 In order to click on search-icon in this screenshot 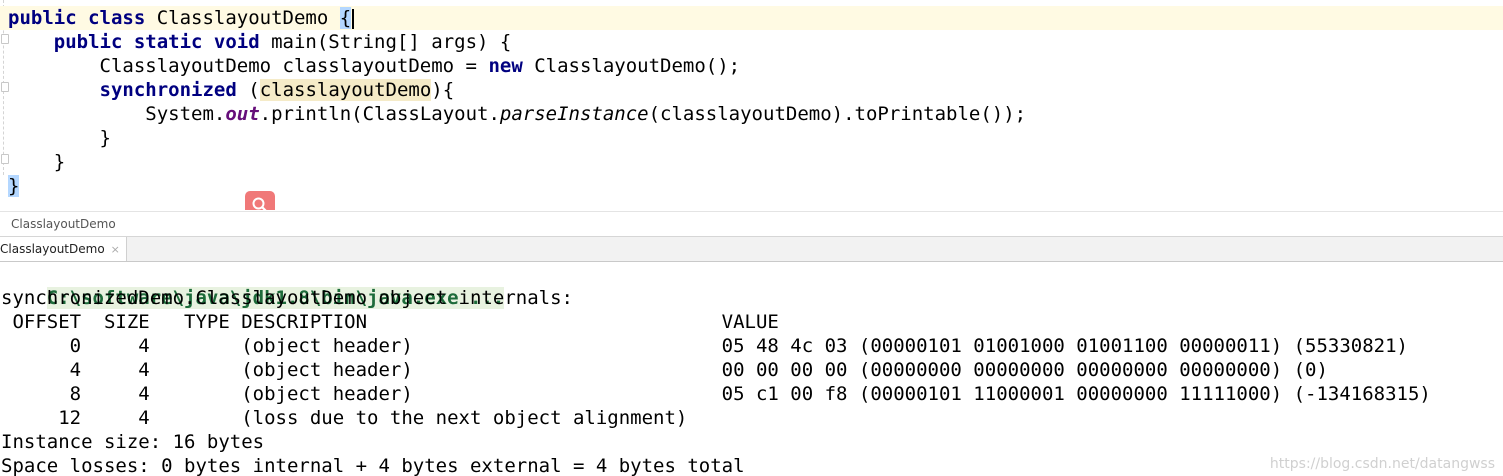, I will do `click(260, 200)`.